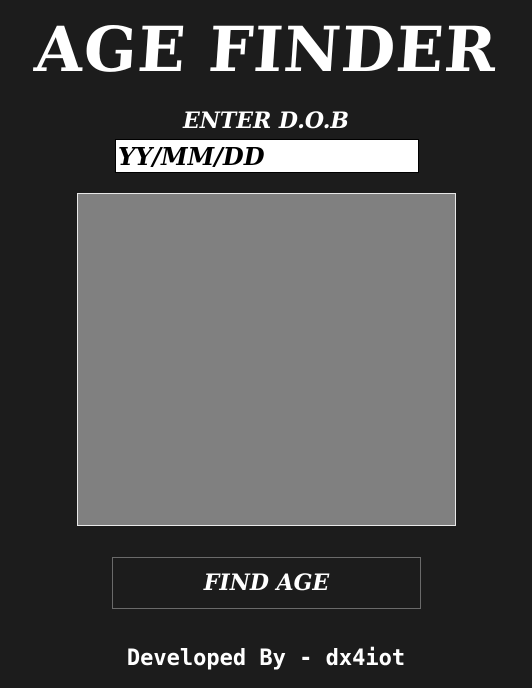 This screenshot has height=688, width=532. What do you see at coordinates (266, 658) in the screenshot?
I see `footer-credit: Developed By - dx4iot` at bounding box center [266, 658].